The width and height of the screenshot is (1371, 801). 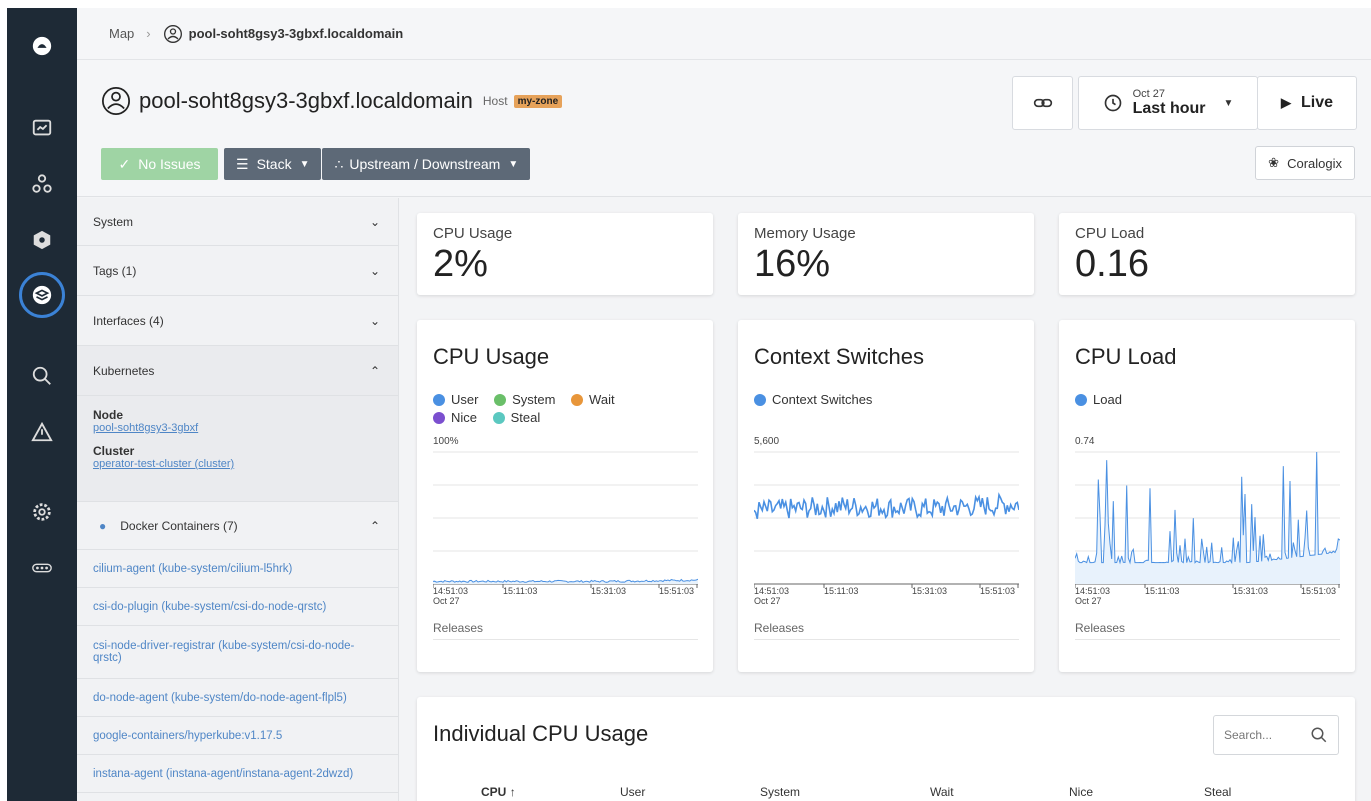 What do you see at coordinates (374, 370) in the screenshot?
I see `chevron-up-icon: ⌃` at bounding box center [374, 370].